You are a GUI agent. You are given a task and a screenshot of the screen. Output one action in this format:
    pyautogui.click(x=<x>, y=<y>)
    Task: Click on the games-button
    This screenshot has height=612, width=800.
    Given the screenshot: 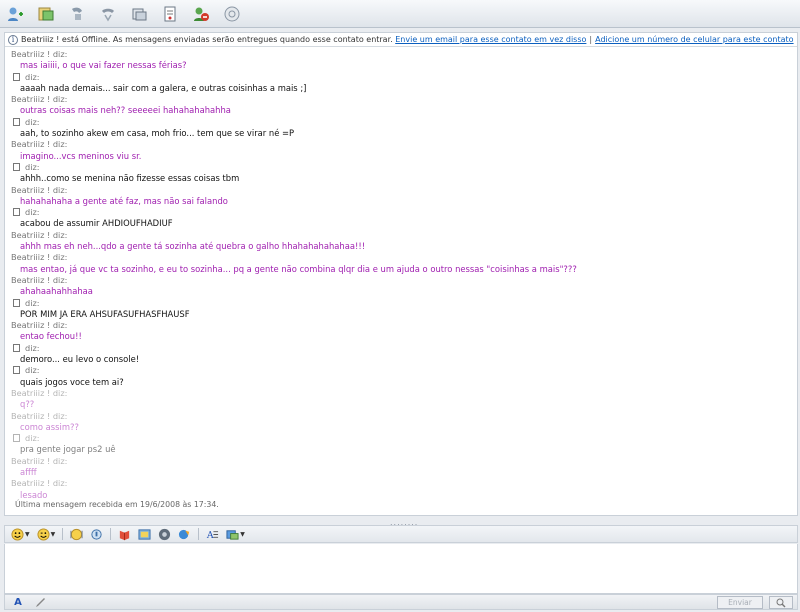 What is the action you would take?
    pyautogui.click(x=170, y=14)
    